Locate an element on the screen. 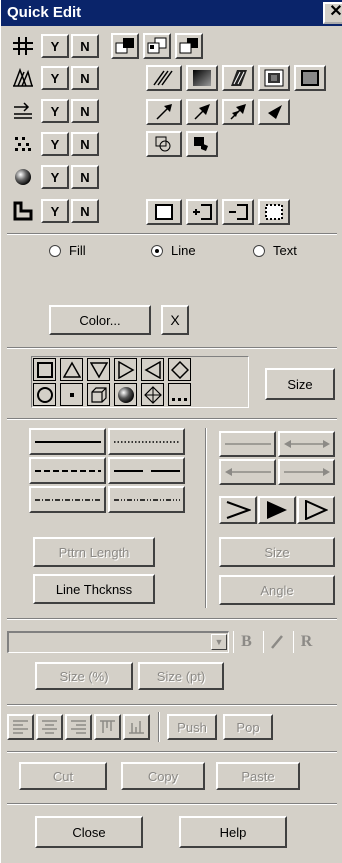 The image size is (342, 863). radio-line: Line is located at coordinates (173, 250).